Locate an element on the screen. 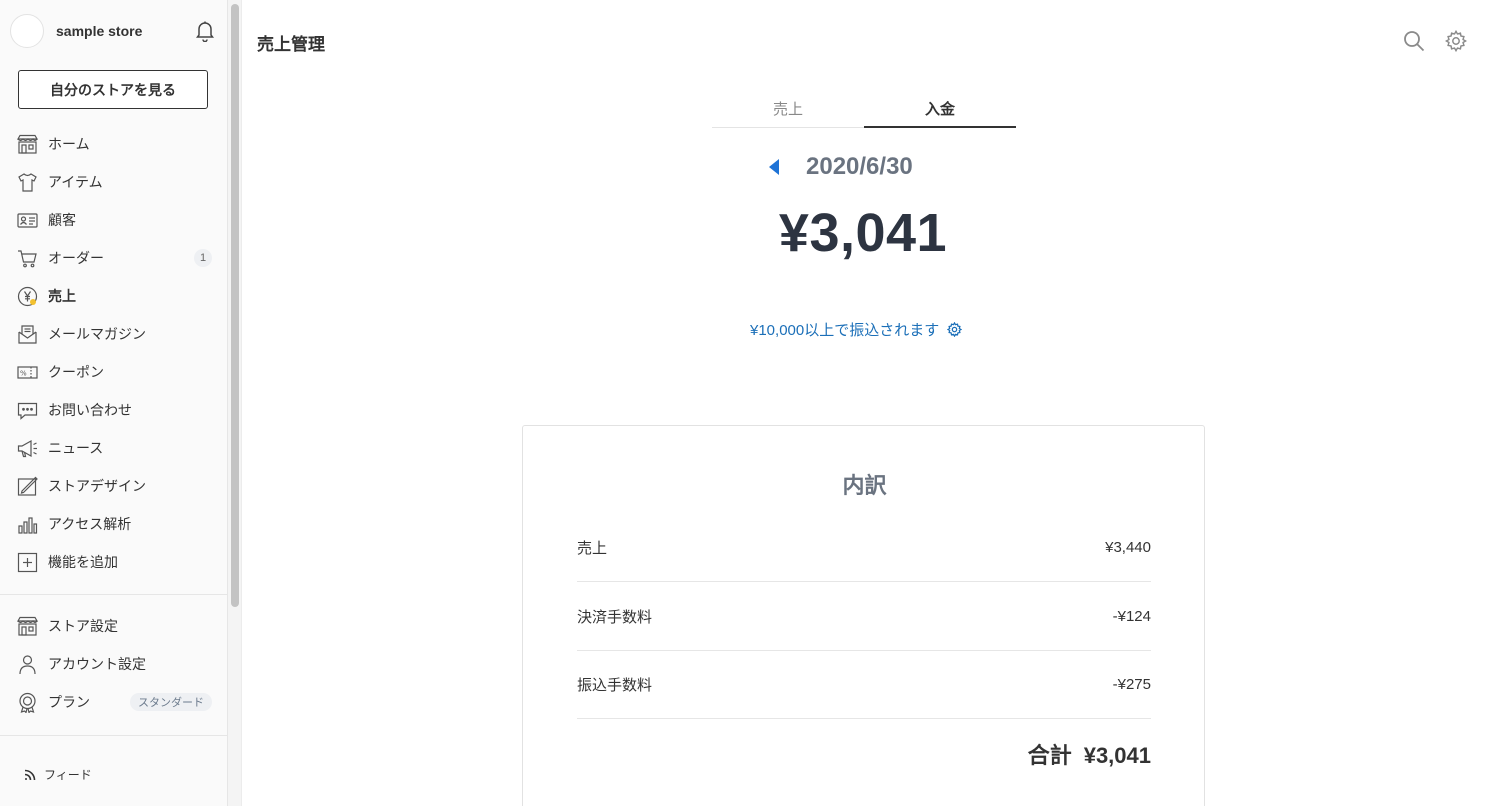  sidebar-item-newsletter: メールマガジン is located at coordinates (114, 334).